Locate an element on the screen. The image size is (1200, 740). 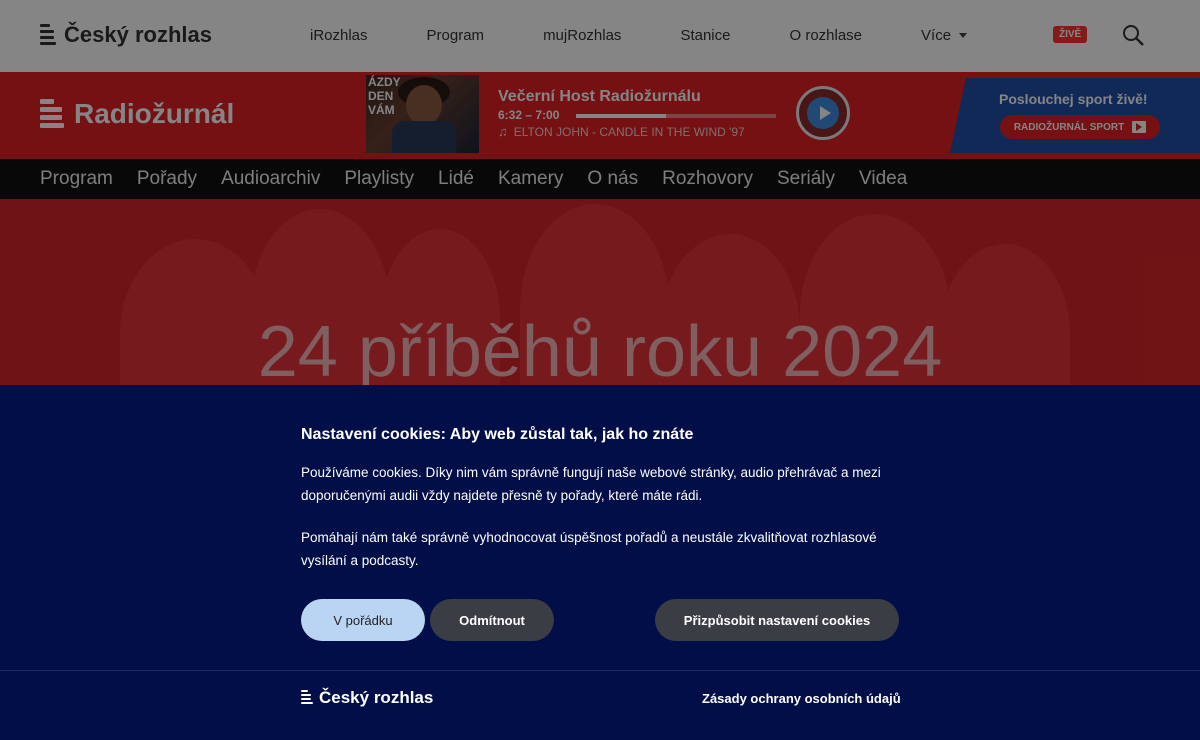
cr-logo-icon is located at coordinates (307, 698).